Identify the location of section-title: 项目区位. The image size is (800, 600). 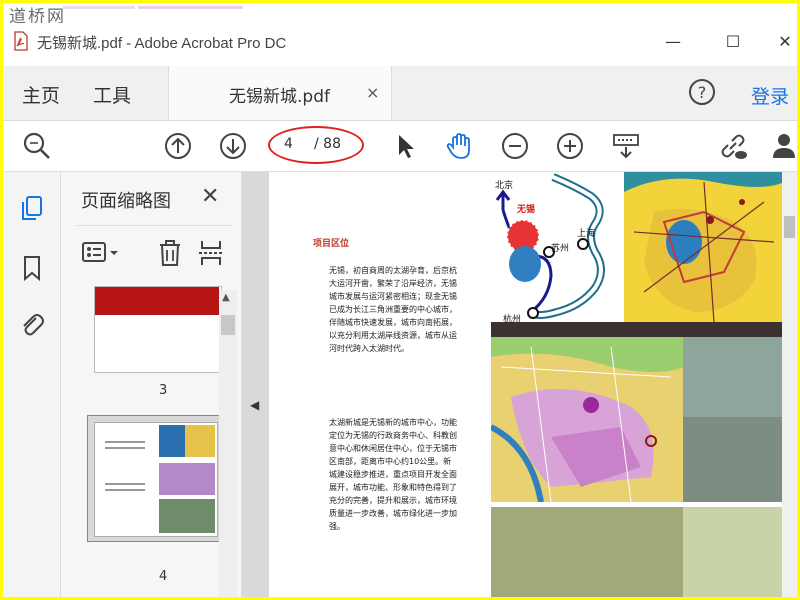
(331, 244).